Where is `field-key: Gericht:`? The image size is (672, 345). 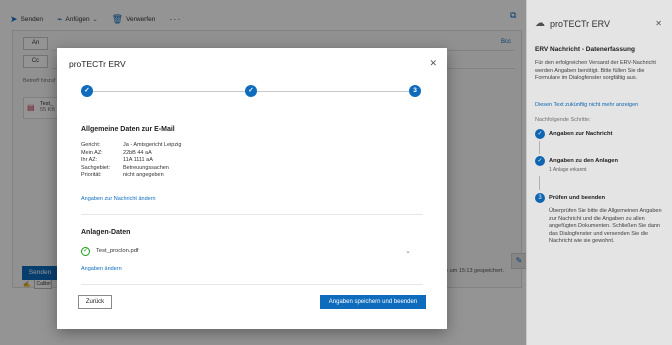 field-key: Gericht: is located at coordinates (91, 145).